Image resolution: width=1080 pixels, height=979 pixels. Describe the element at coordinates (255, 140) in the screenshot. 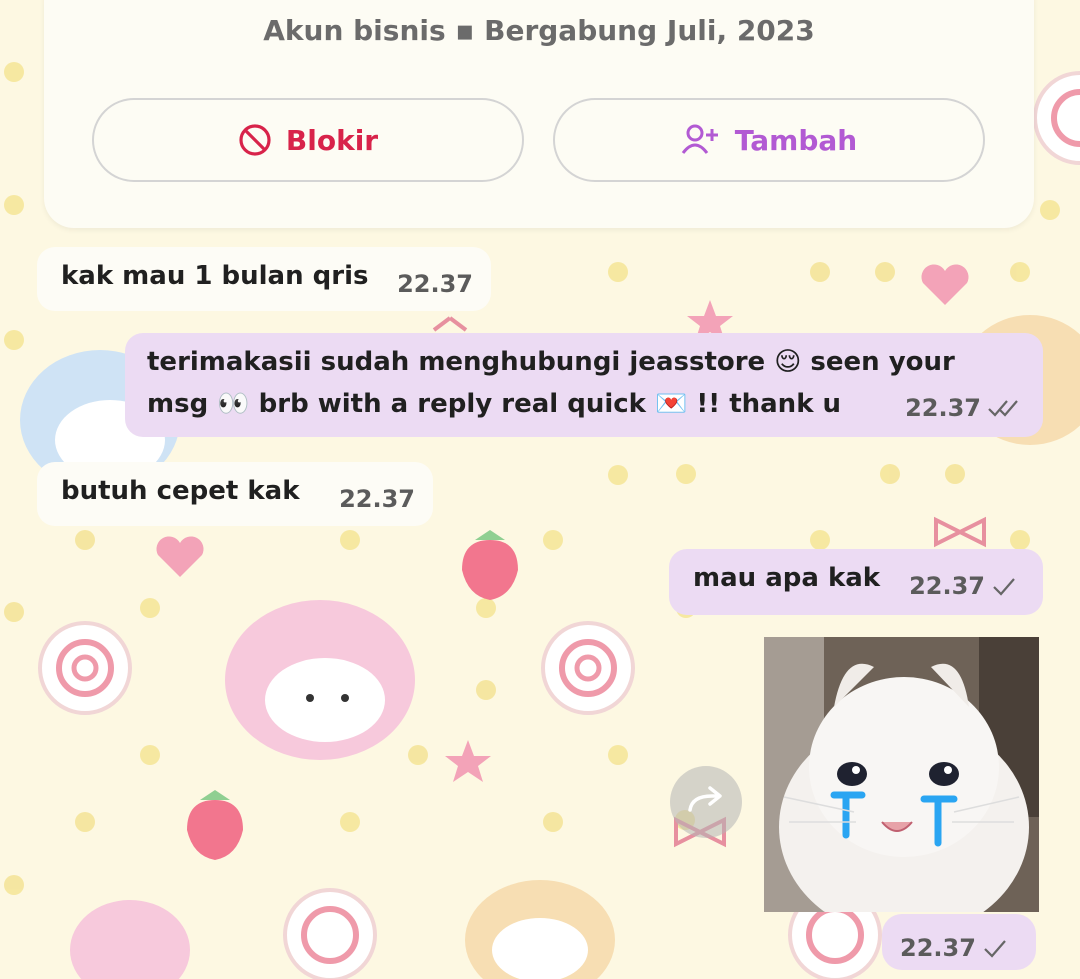

I see `block-icon` at that location.